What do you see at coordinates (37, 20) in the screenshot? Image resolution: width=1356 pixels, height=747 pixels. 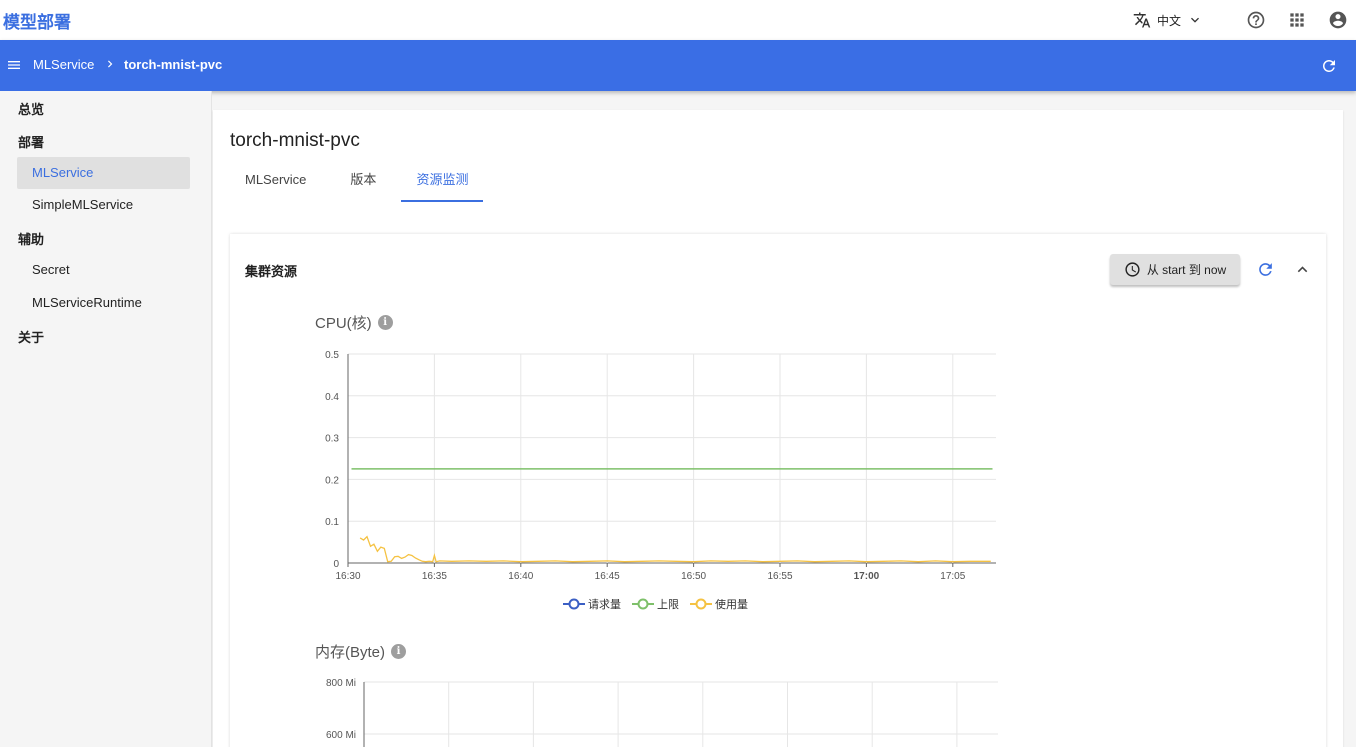 I see `app-title: 模型部署` at bounding box center [37, 20].